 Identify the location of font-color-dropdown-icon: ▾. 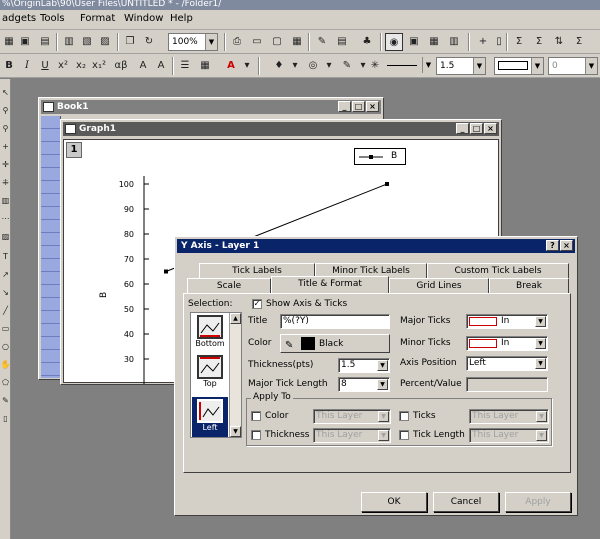
(247, 66).